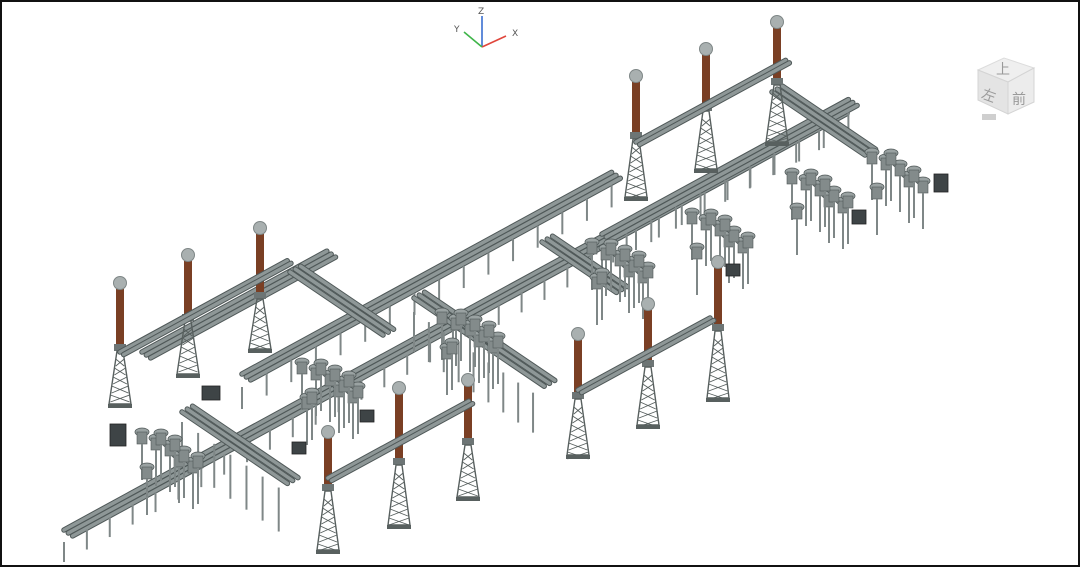  Describe the element at coordinates (515, 34) in the screenshot. I see `x-axis-label: X` at that location.